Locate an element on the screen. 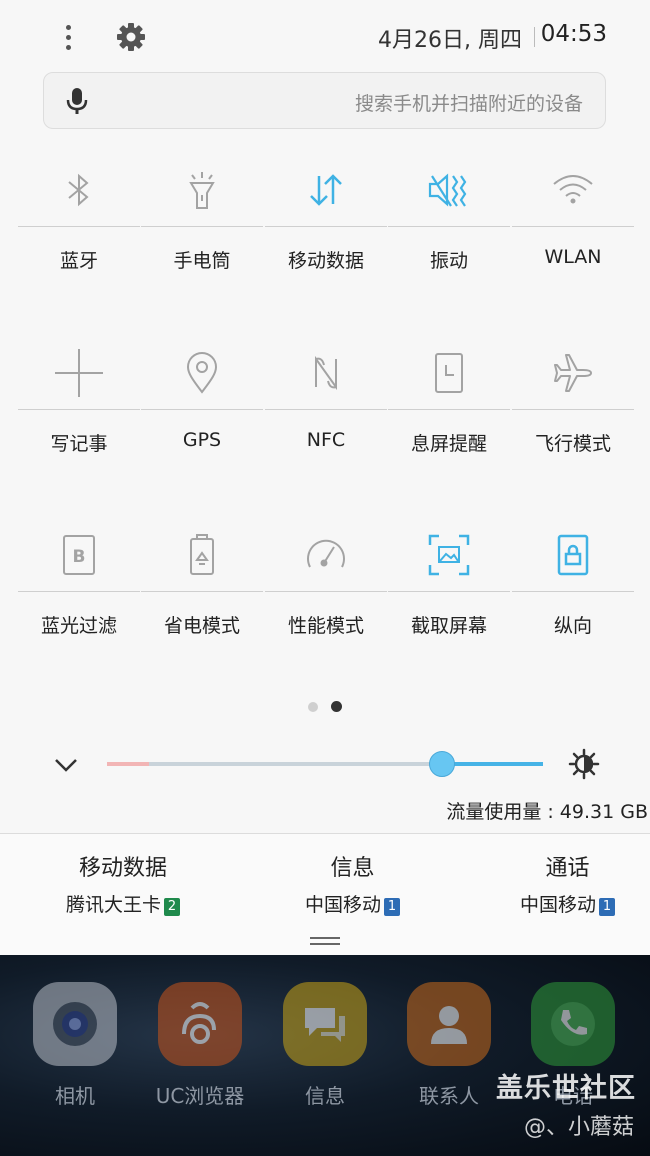 Image resolution: width=650 pixels, height=1156 pixels. tile-wlan: WLAN is located at coordinates (573, 240).